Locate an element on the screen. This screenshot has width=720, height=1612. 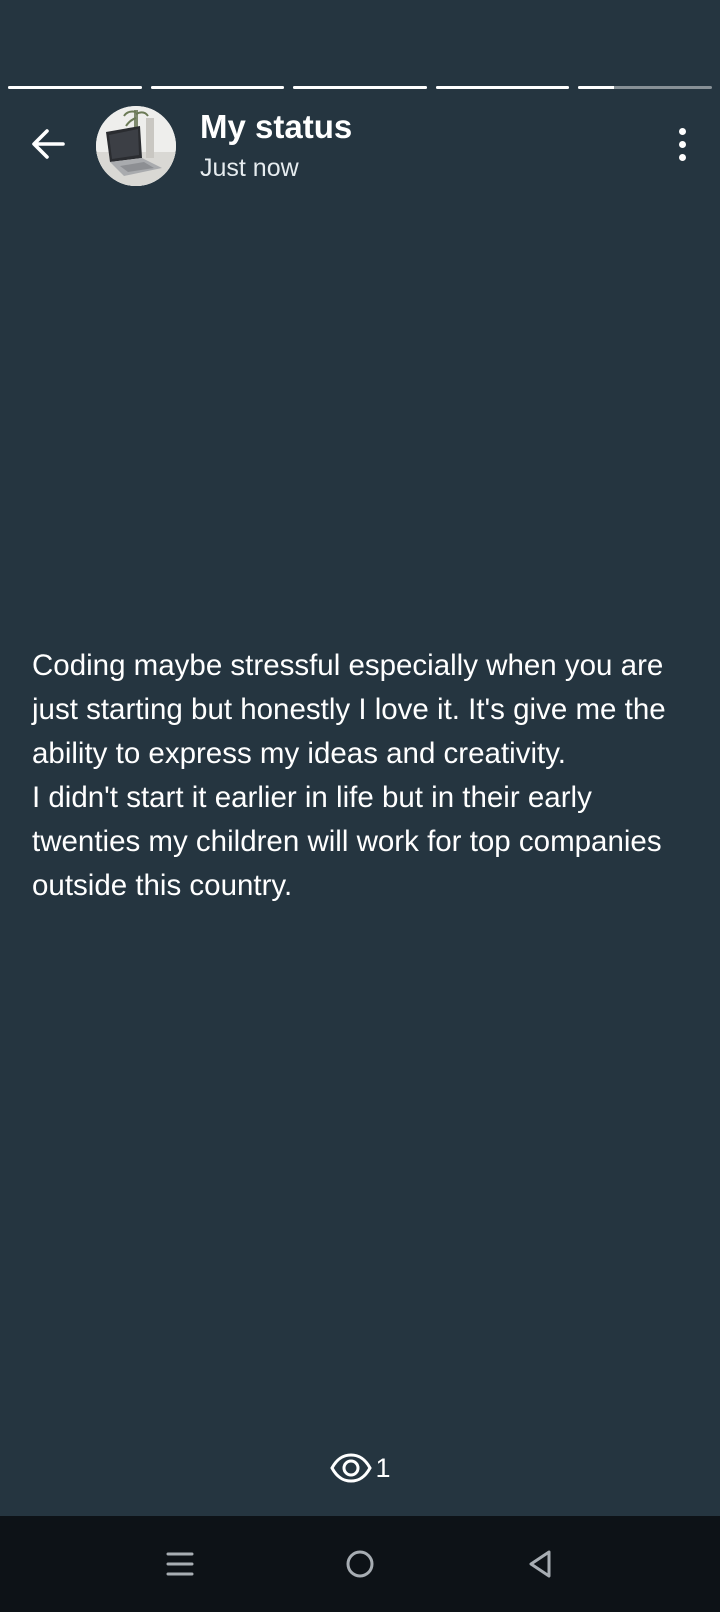
back-button is located at coordinates (48, 144).